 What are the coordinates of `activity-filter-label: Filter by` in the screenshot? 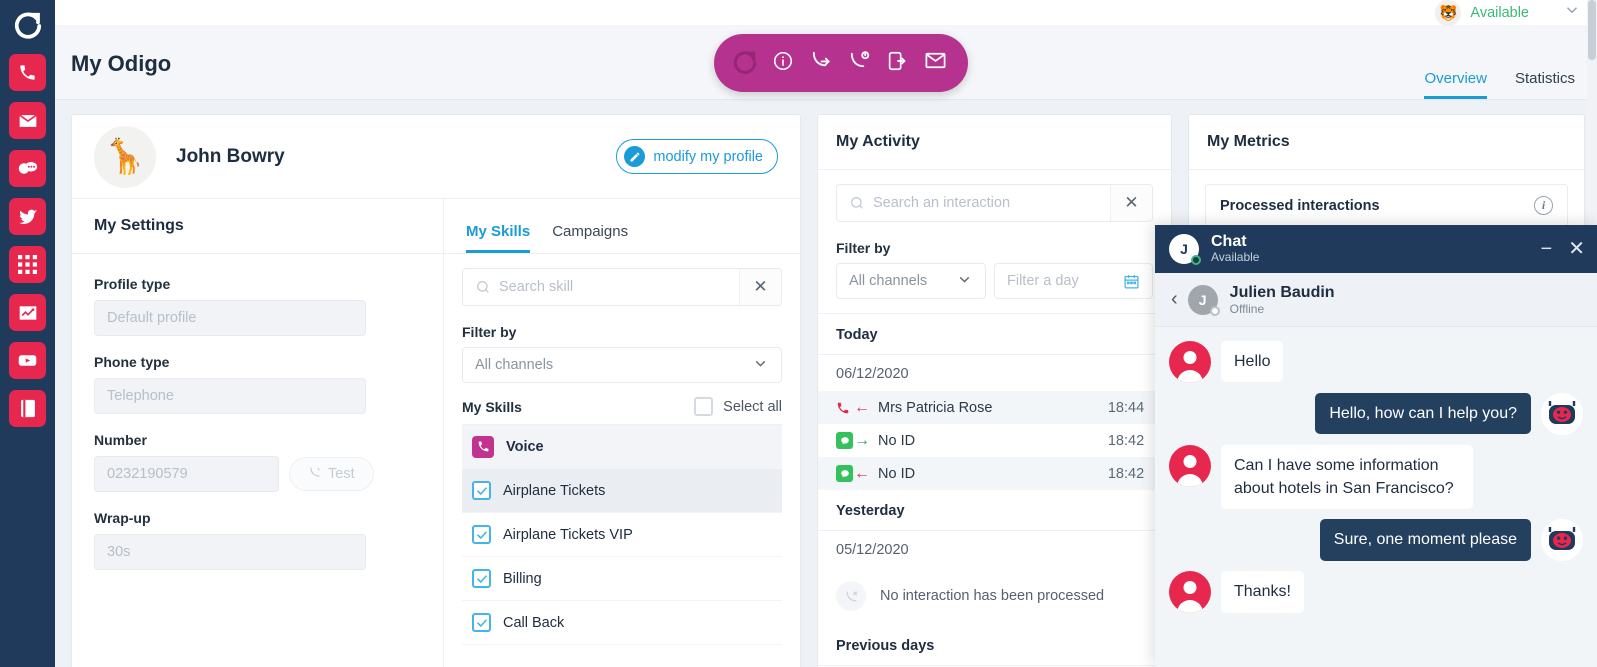 It's located at (863, 248).